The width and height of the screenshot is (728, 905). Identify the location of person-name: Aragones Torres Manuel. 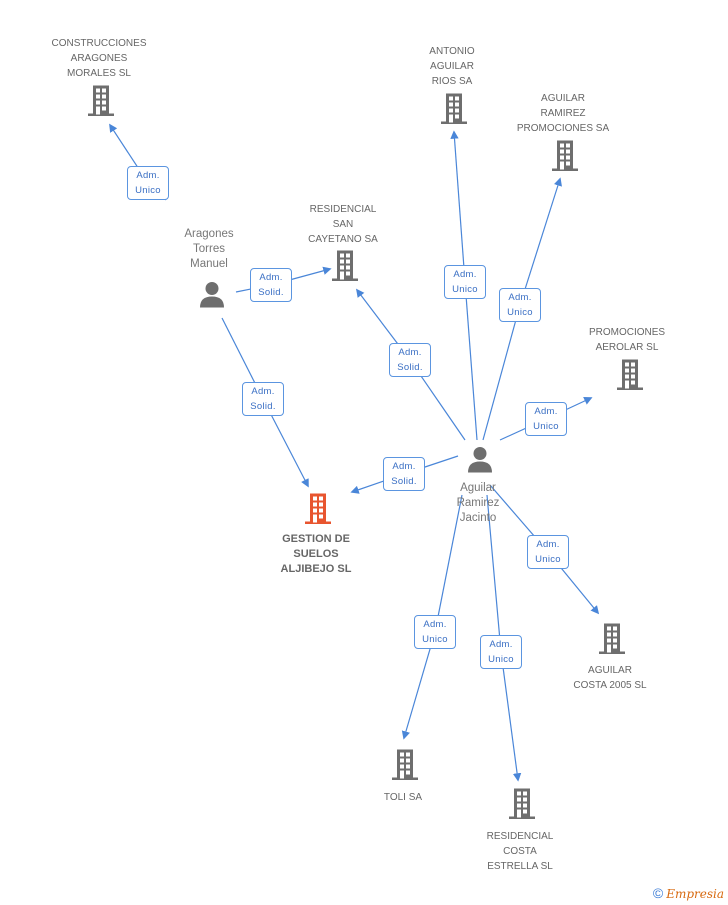
(208, 249).